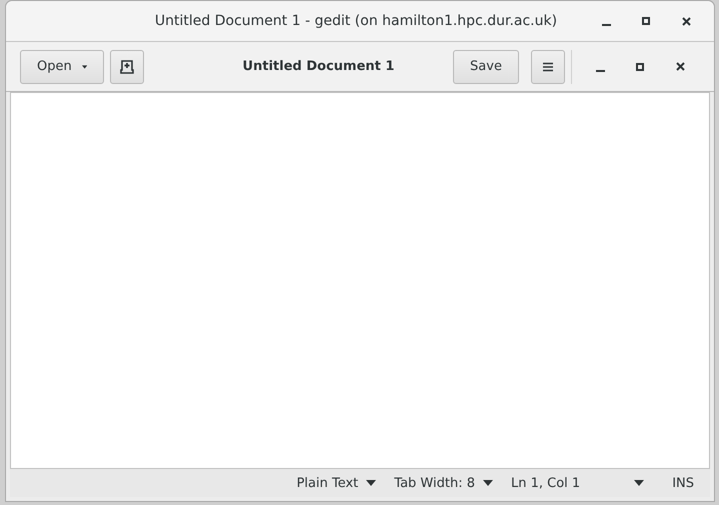 The height and width of the screenshot is (505, 719). What do you see at coordinates (486, 67) in the screenshot?
I see `save-button: Save` at bounding box center [486, 67].